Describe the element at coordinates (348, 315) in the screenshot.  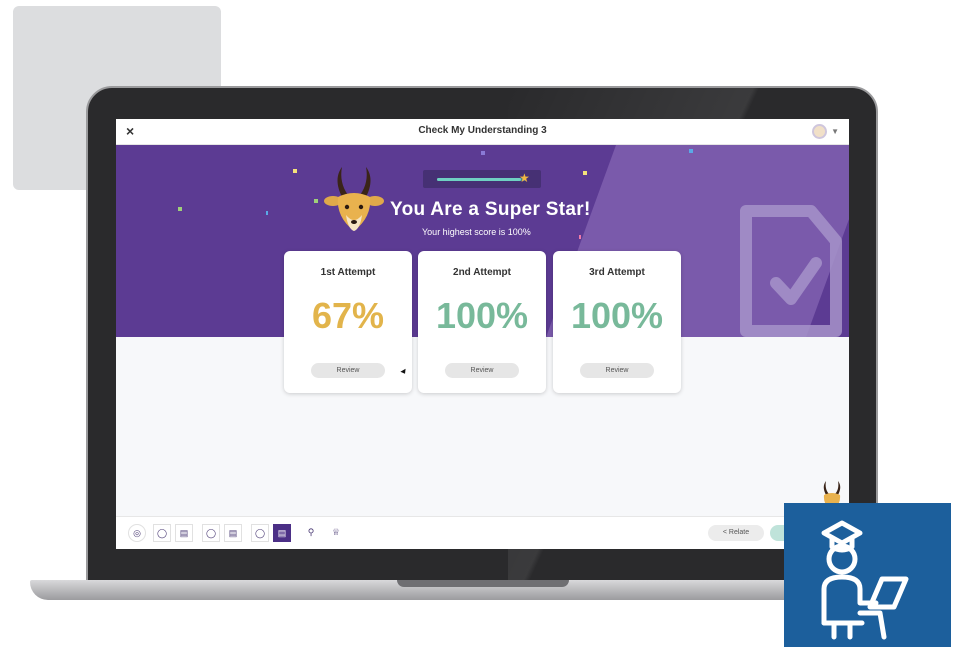
I see `attempt-score: 67%` at that location.